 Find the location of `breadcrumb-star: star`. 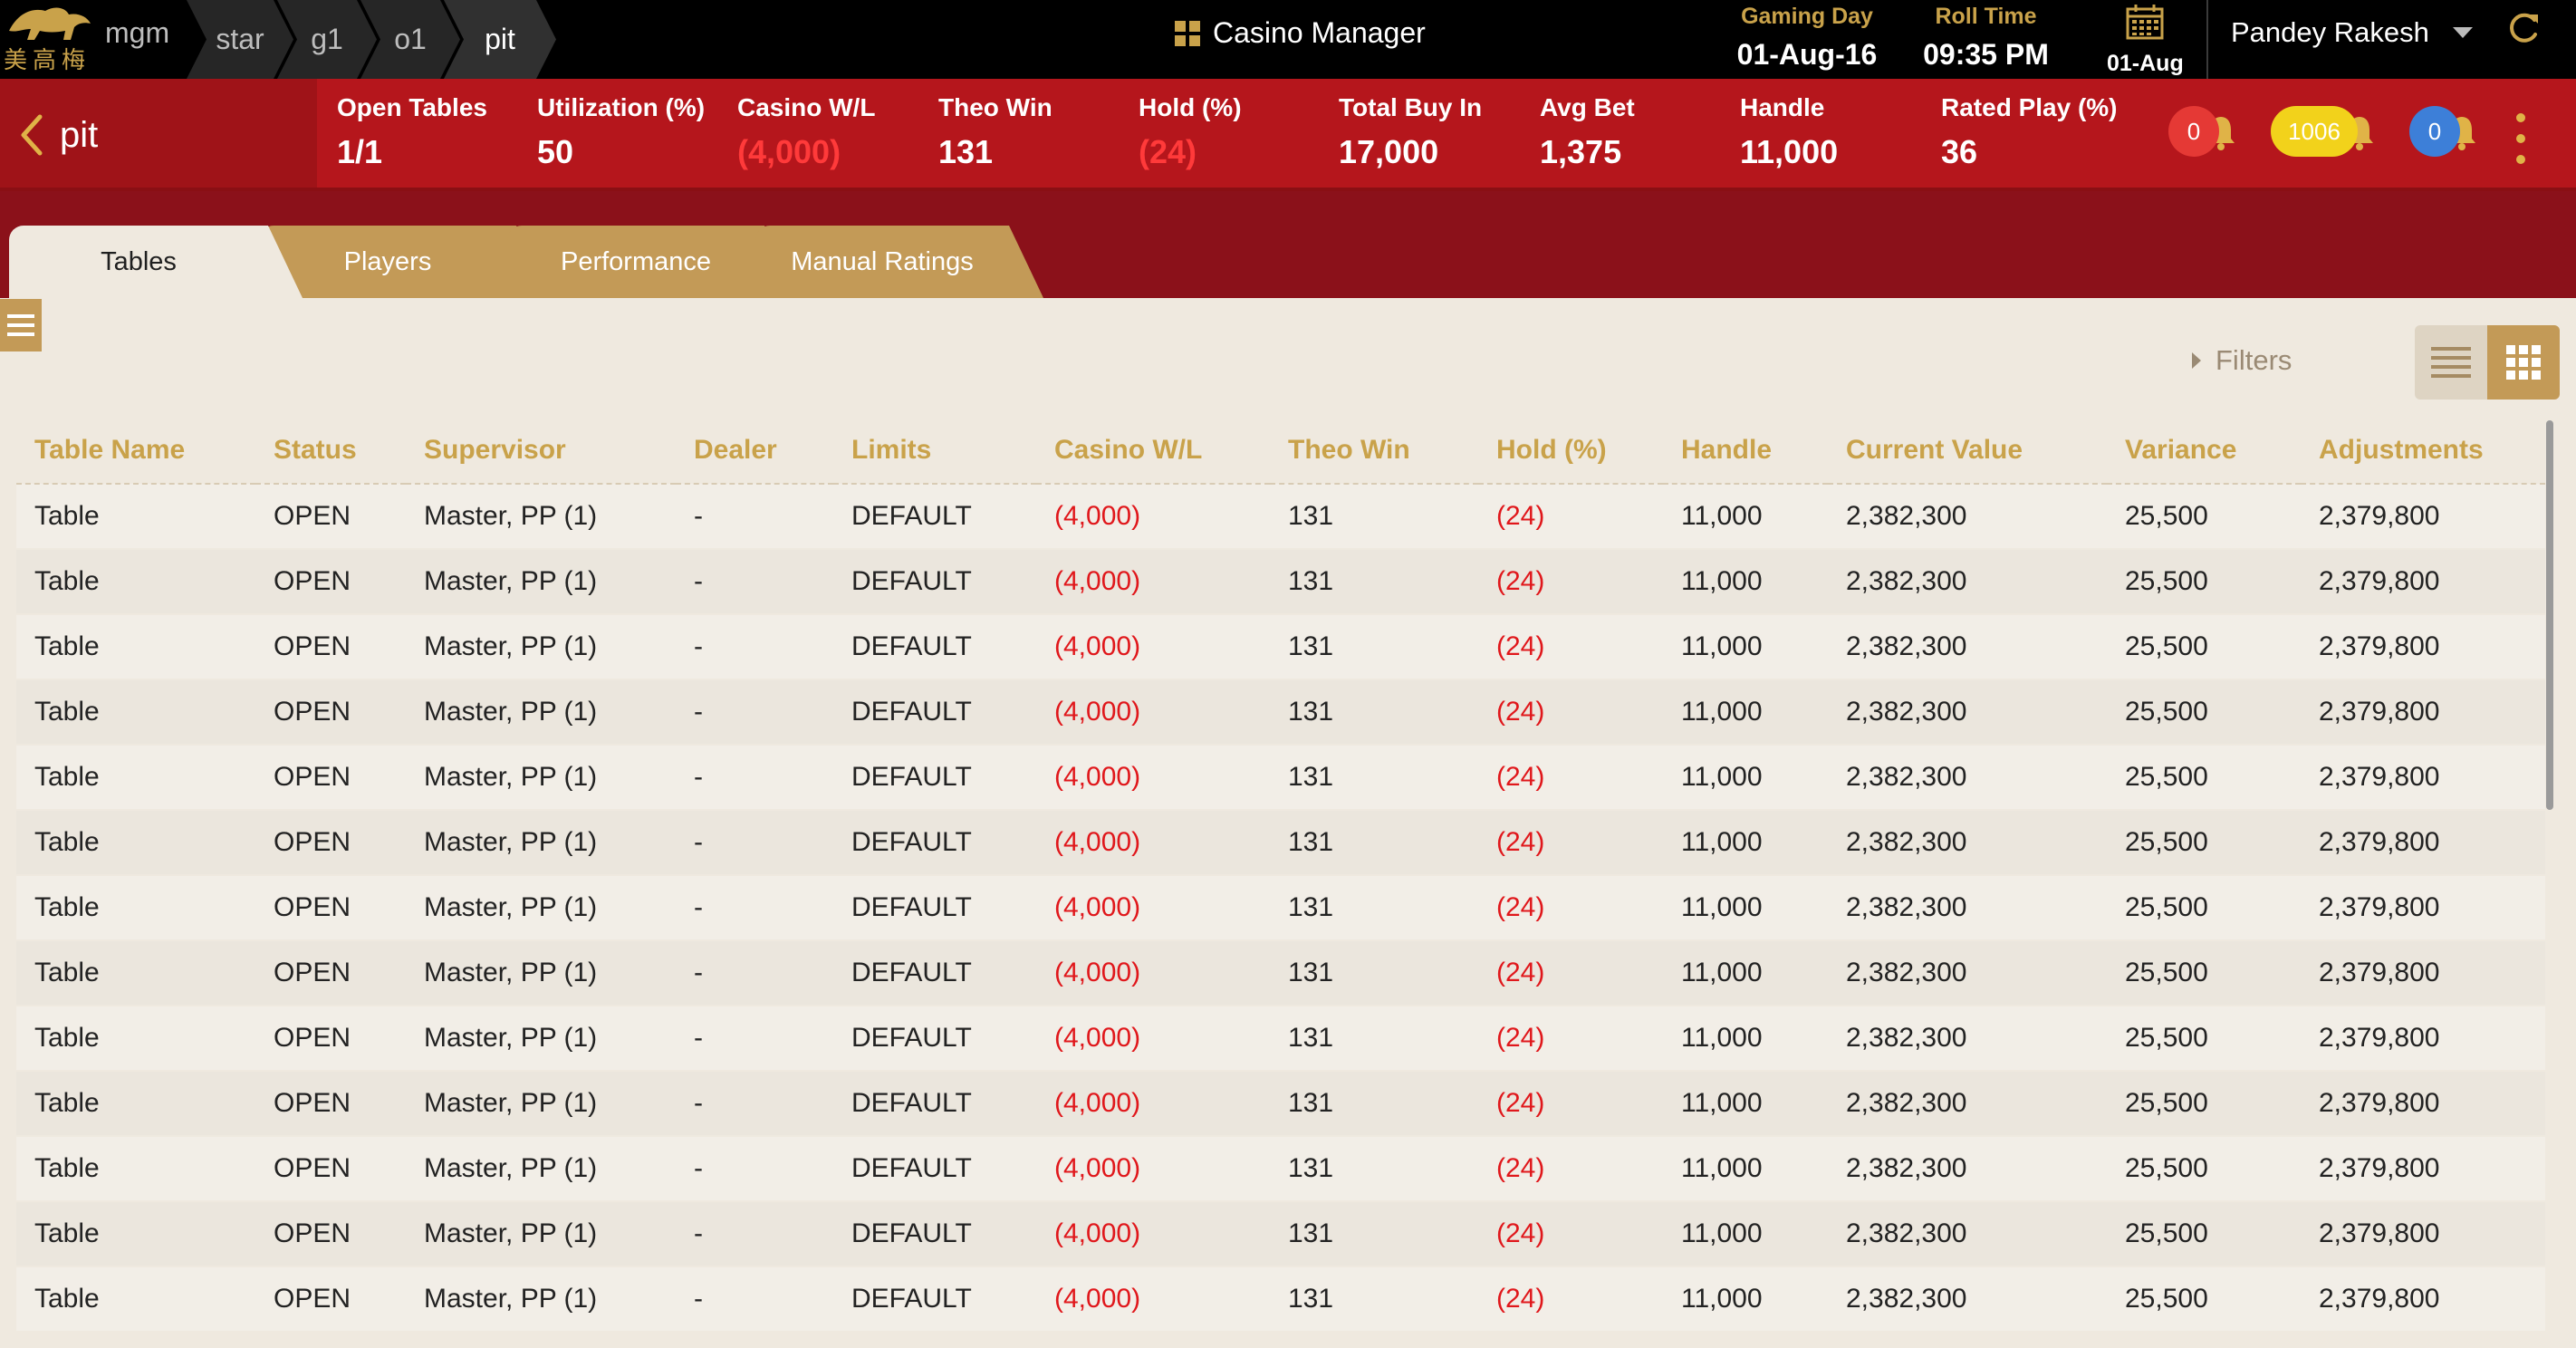

breadcrumb-star: star is located at coordinates (240, 39).